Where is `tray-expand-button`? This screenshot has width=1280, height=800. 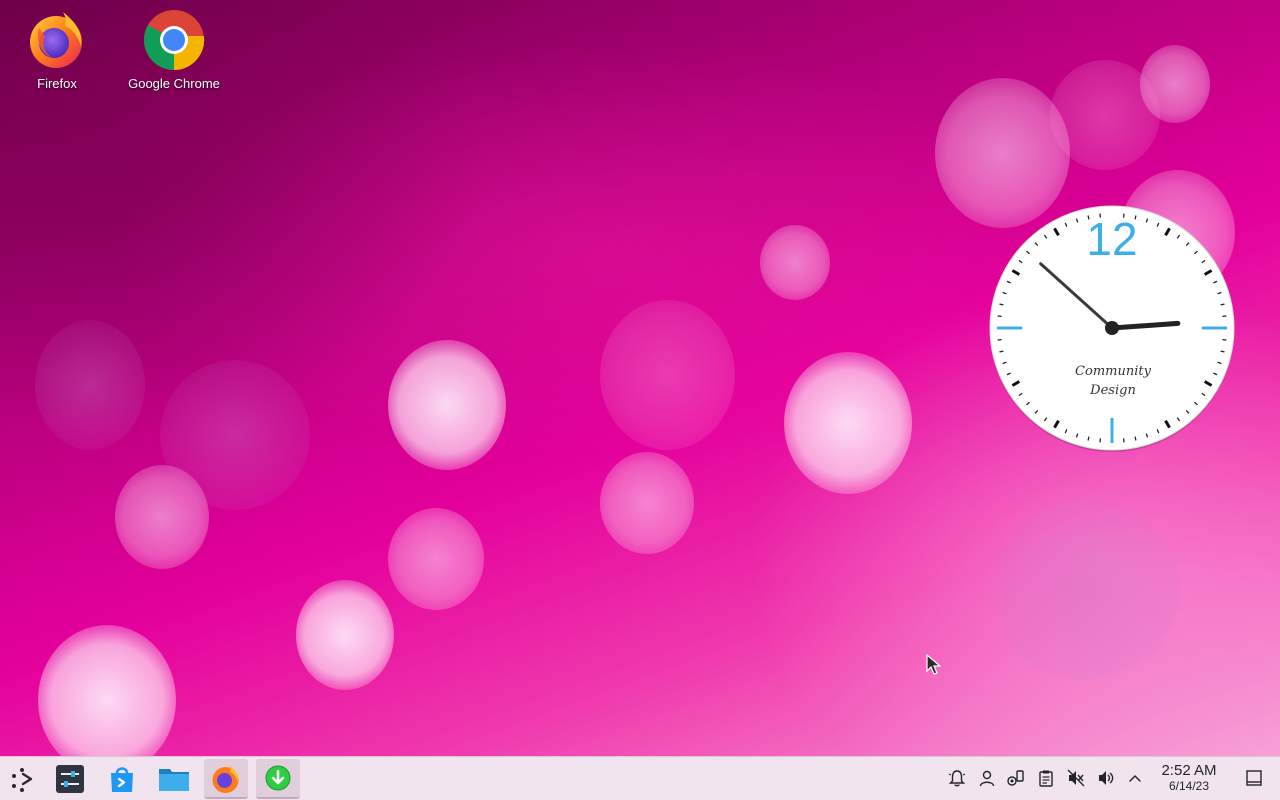
tray-expand-button is located at coordinates (1135, 778).